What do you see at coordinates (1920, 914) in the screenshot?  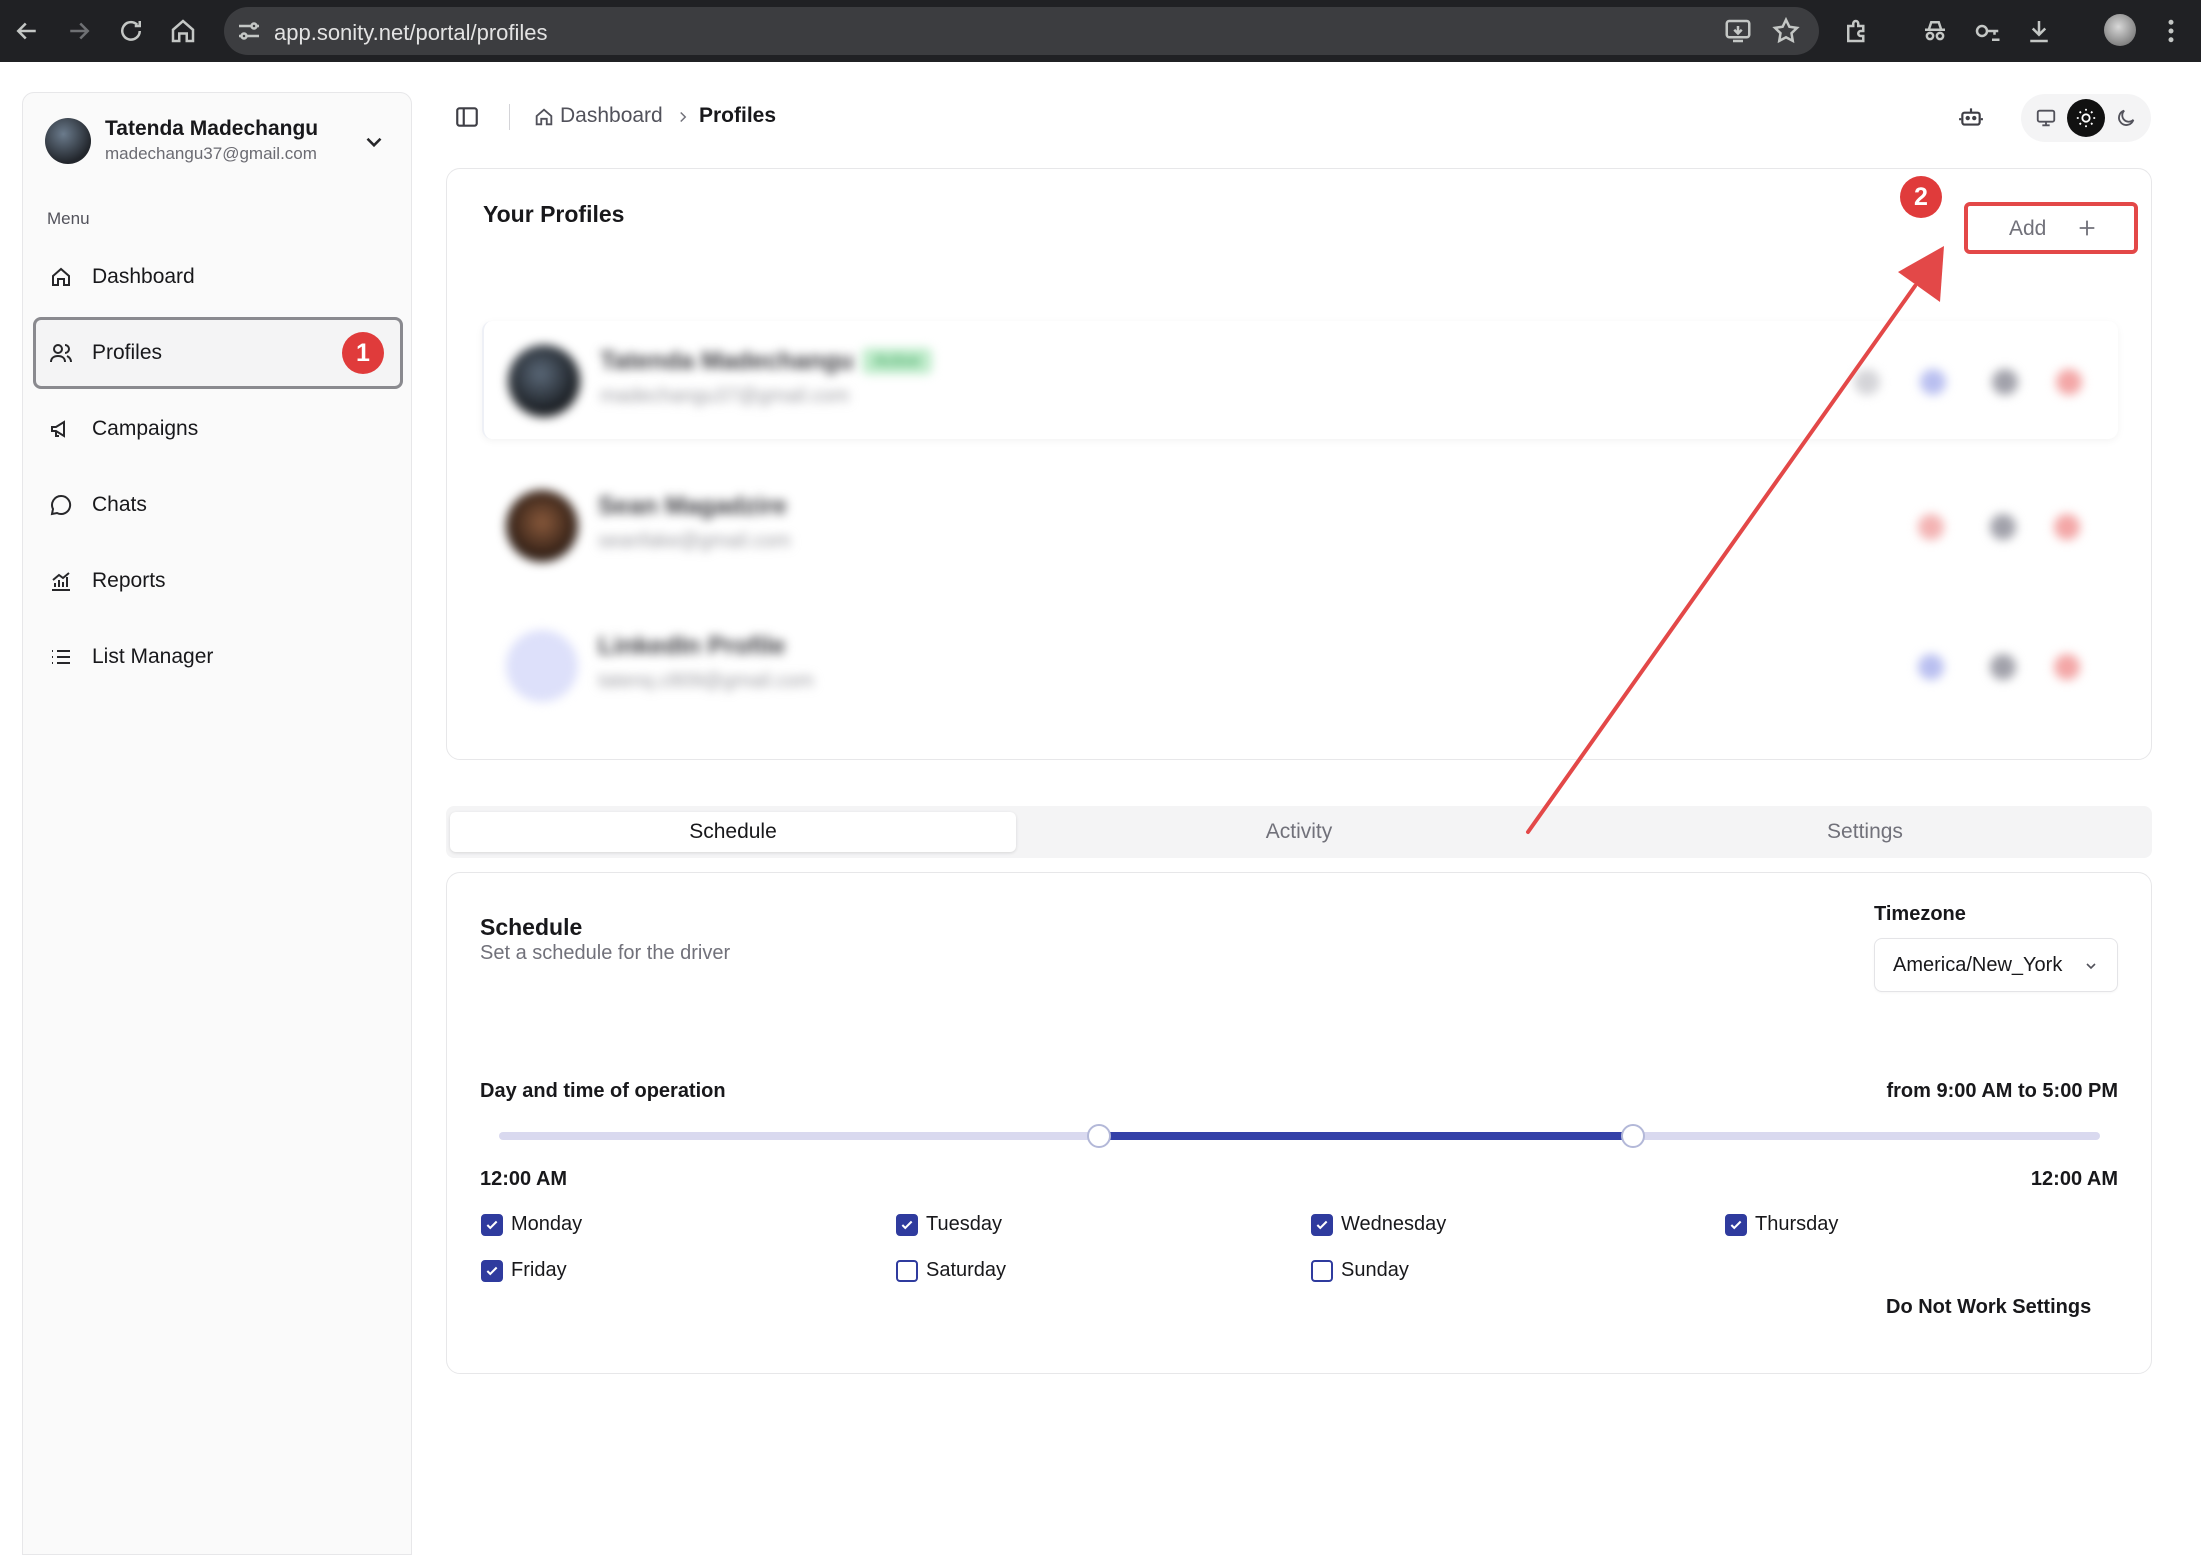 I see `timezone-label: Timezone` at bounding box center [1920, 914].